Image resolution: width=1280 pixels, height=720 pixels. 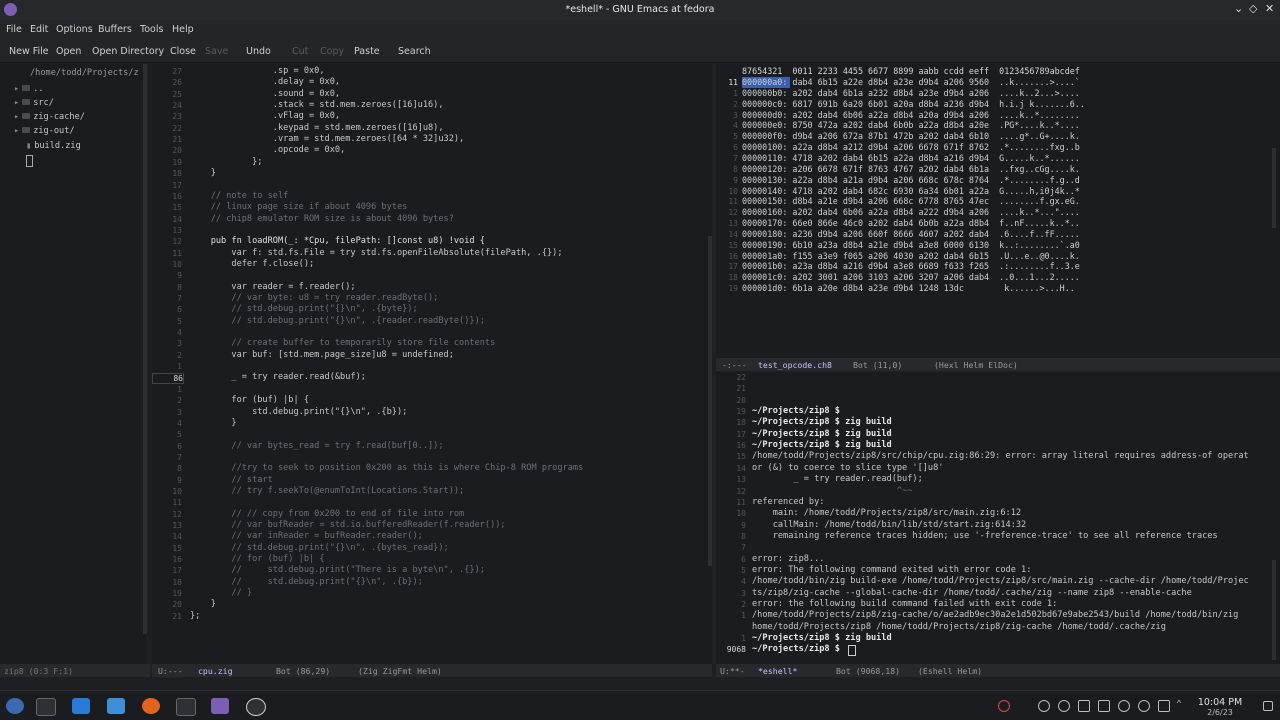 What do you see at coordinates (1179, 704) in the screenshot?
I see `chevron-up-icon: ⌃` at bounding box center [1179, 704].